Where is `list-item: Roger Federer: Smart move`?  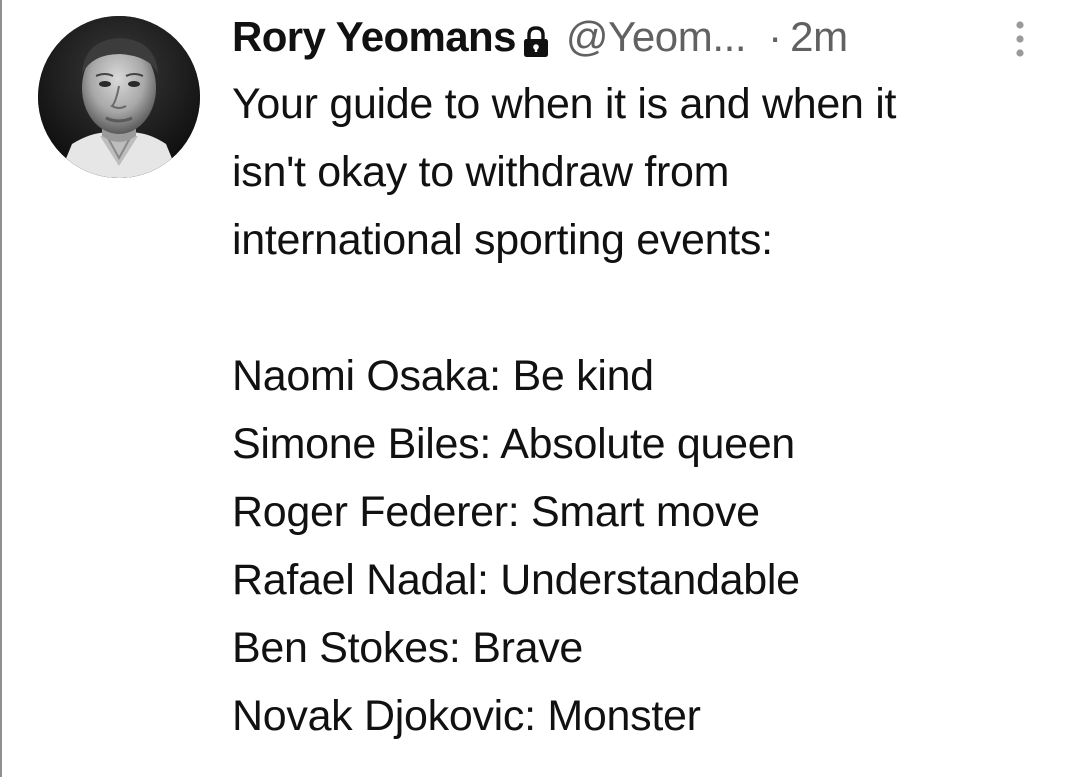
list-item: Roger Federer: Smart move is located at coordinates (496, 512).